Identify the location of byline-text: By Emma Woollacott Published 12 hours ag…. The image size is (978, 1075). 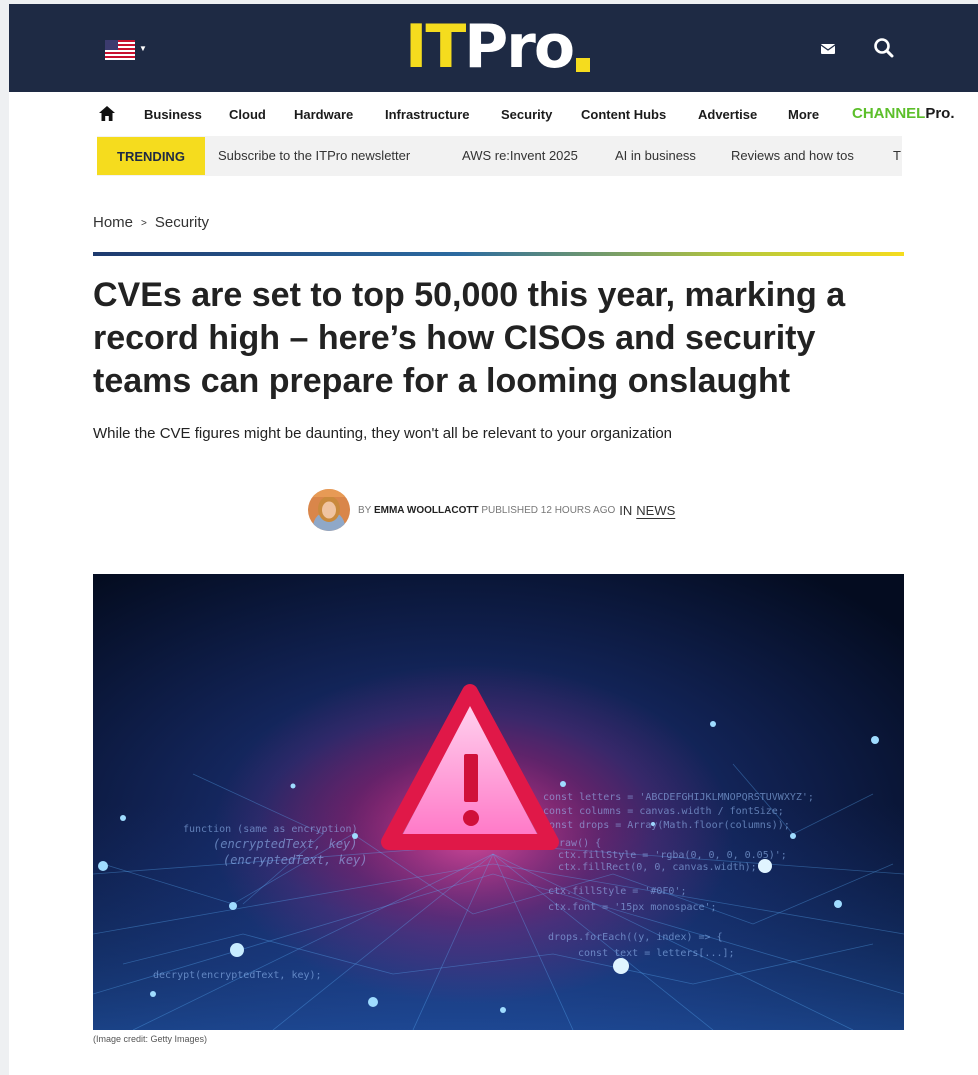
(486, 510).